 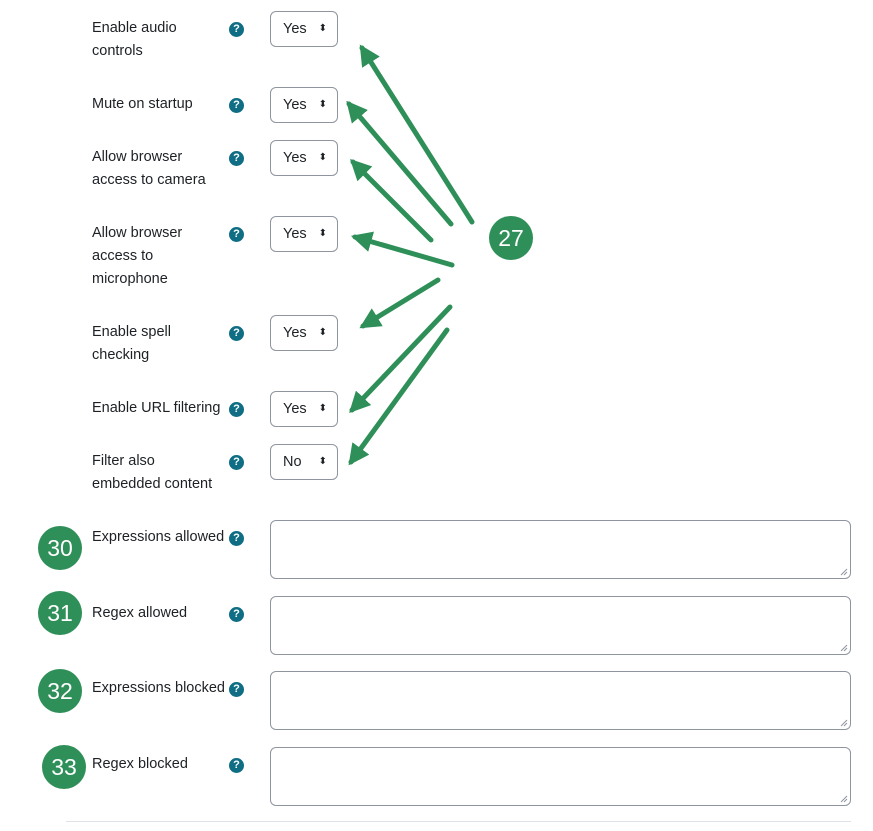 I want to click on annotation-arrow-microphone, so click(x=402, y=249).